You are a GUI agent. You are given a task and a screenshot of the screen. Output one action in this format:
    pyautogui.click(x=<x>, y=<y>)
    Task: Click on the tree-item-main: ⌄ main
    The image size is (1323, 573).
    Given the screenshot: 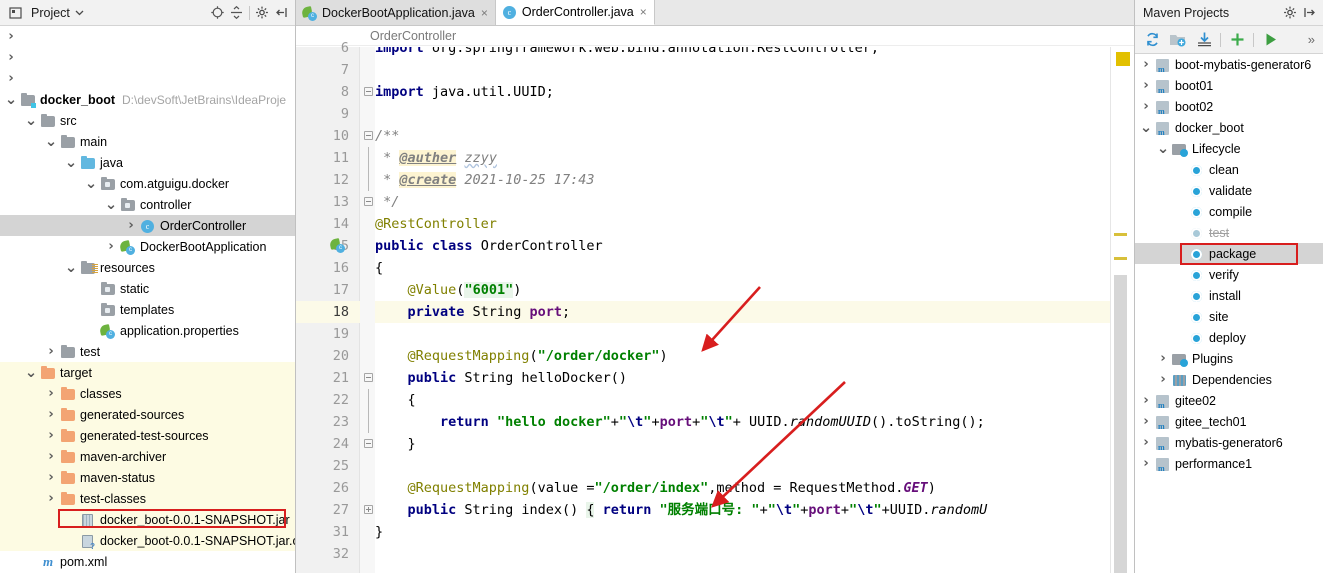 What is the action you would take?
    pyautogui.click(x=147, y=141)
    